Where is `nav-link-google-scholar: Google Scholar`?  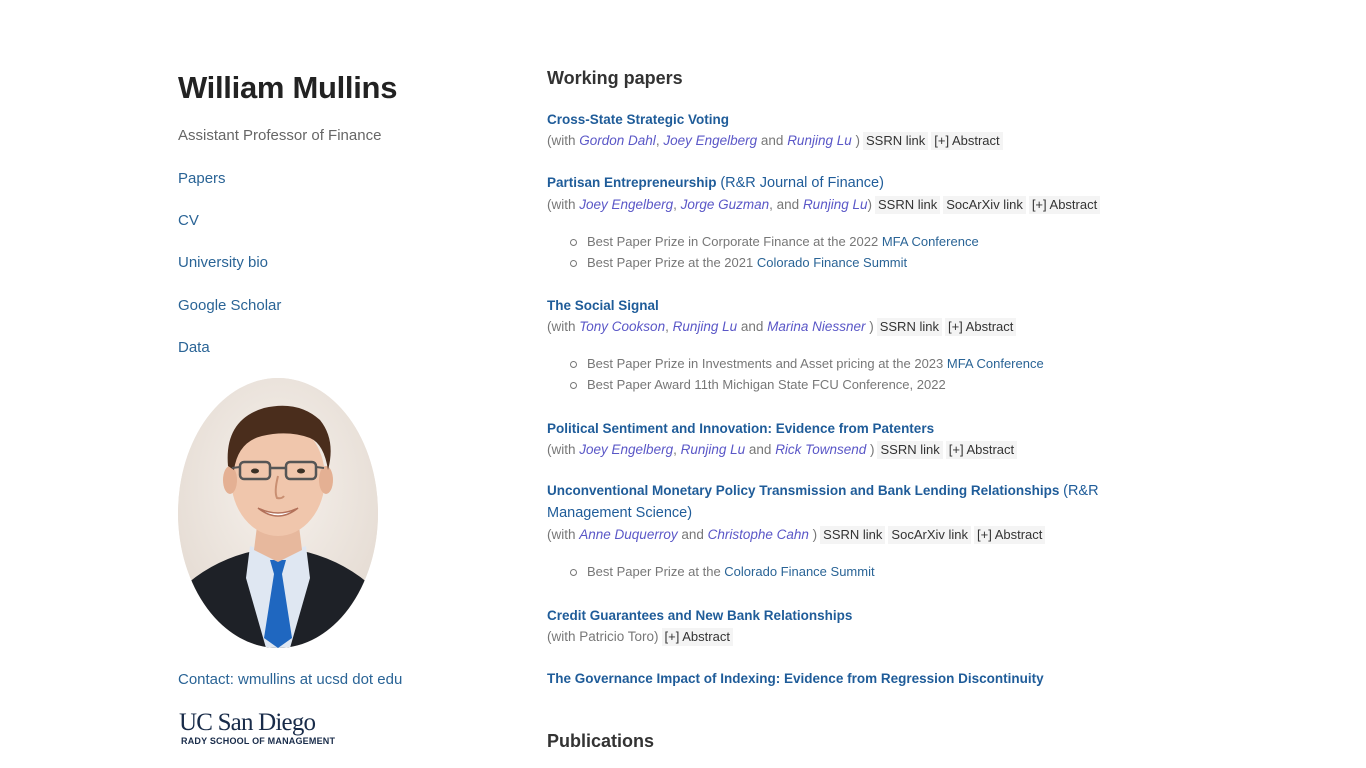 nav-link-google-scholar: Google Scholar is located at coordinates (328, 306).